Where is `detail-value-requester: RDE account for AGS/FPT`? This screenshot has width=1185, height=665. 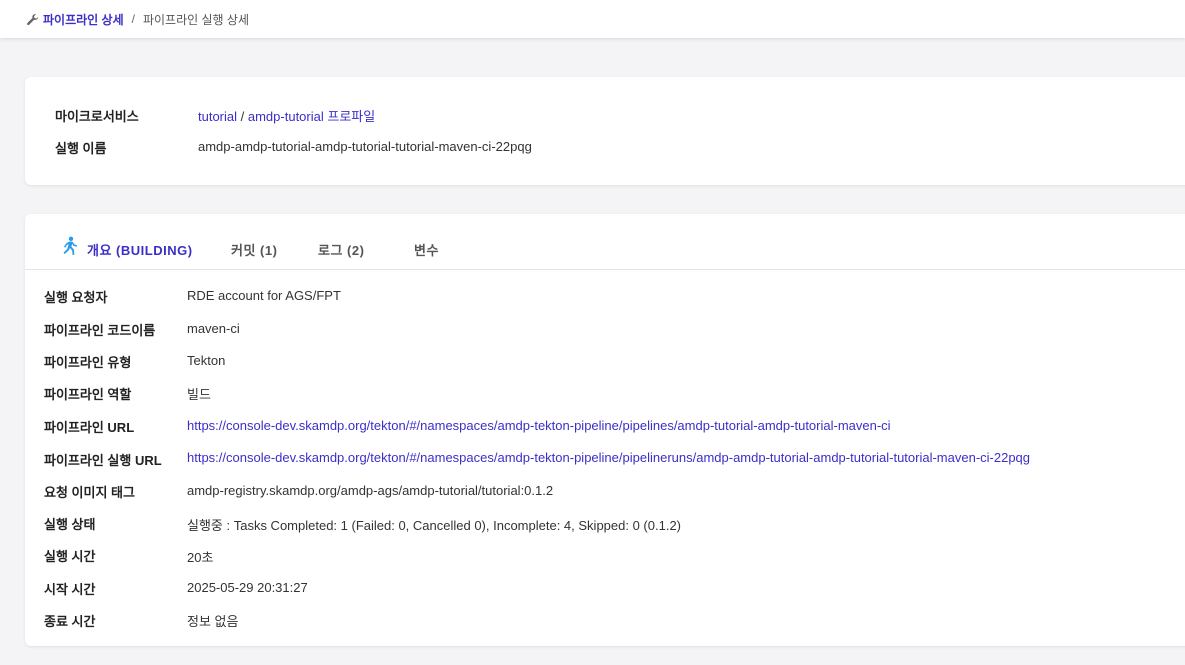
detail-value-requester: RDE account for AGS/FPT is located at coordinates (264, 295).